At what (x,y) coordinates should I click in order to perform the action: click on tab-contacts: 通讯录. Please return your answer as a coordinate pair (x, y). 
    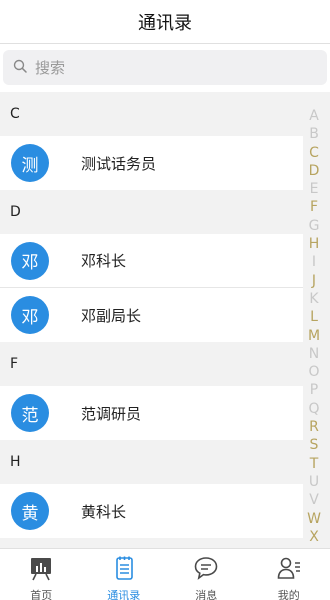
    Looking at the image, I should click on (124, 574).